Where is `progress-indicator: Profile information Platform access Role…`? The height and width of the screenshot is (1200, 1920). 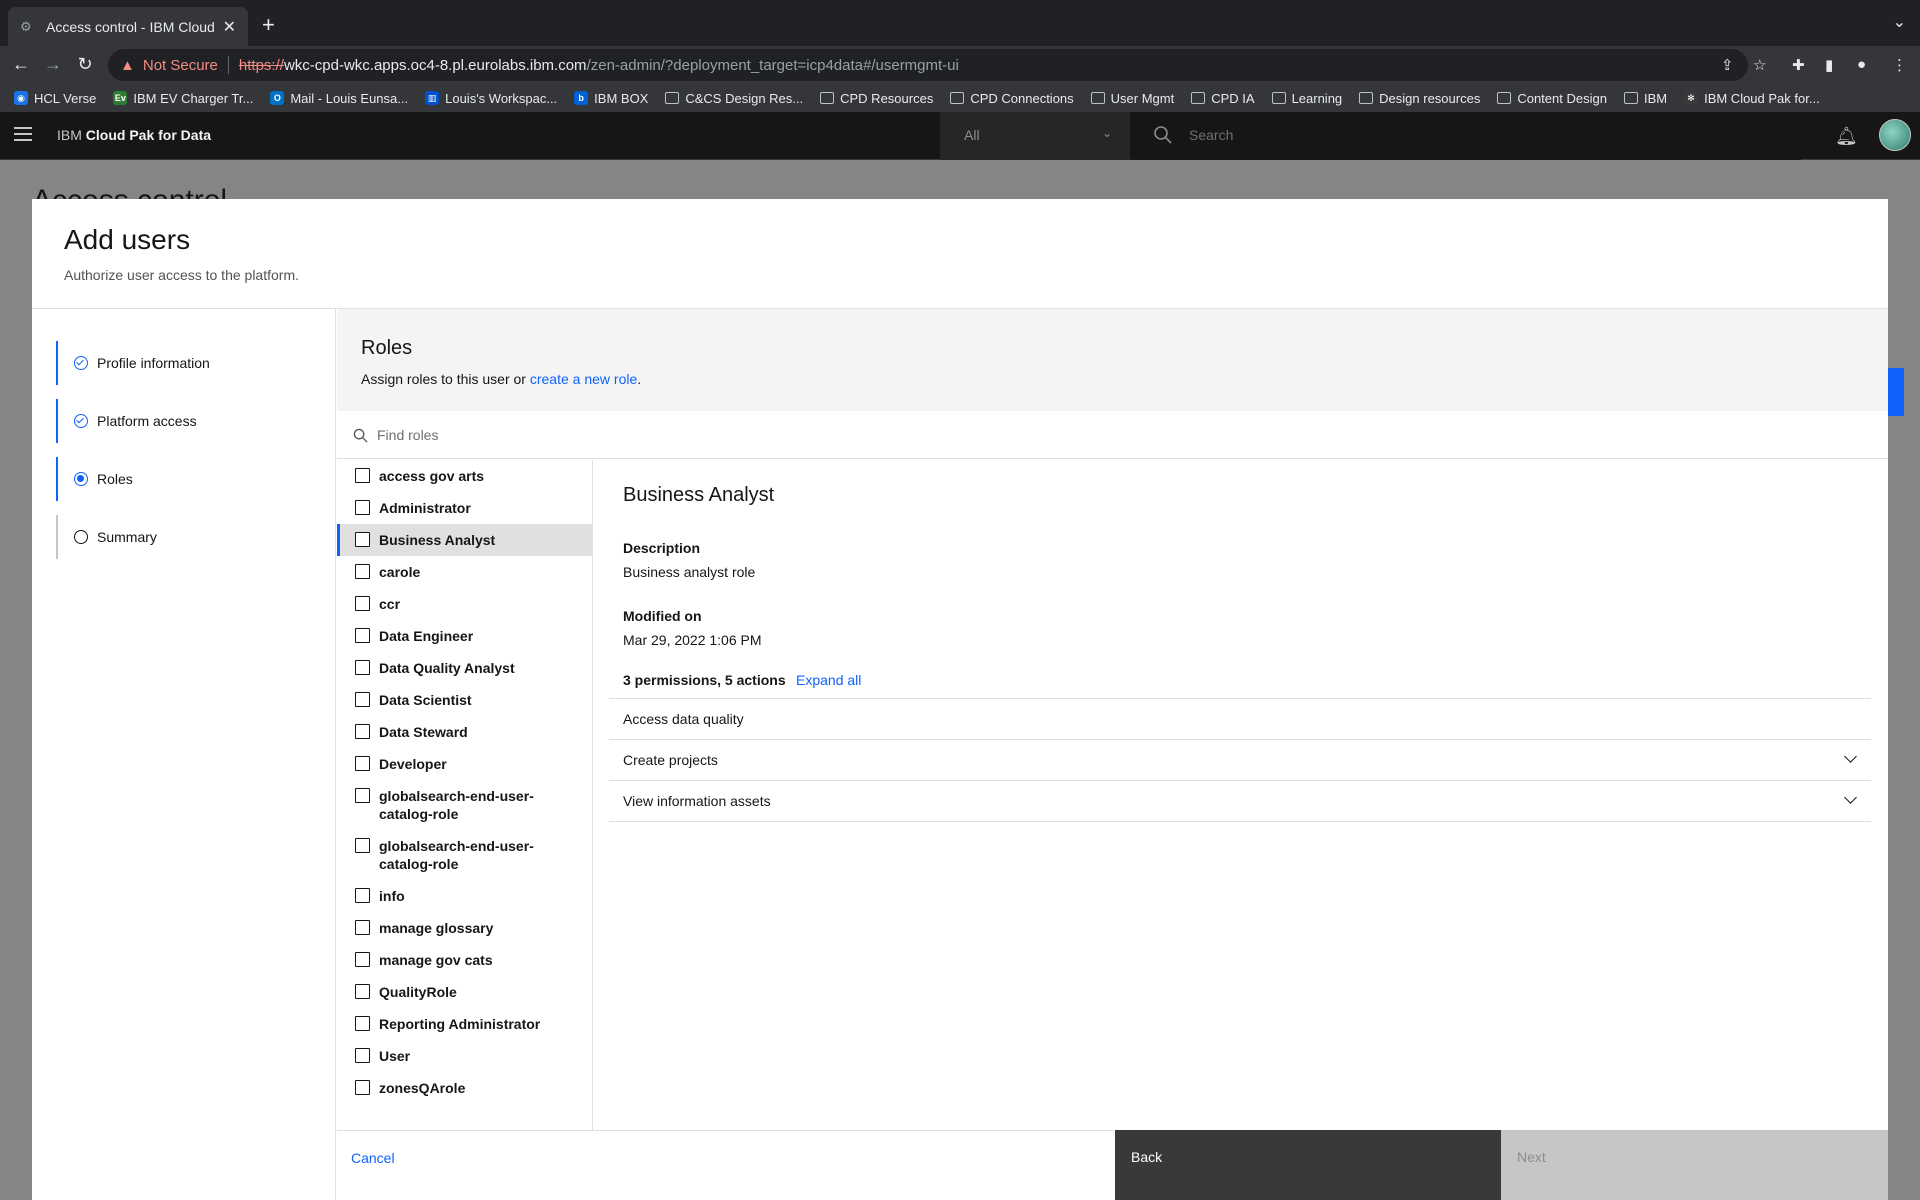
progress-indicator: Profile information Platform access Role… is located at coordinates (184, 754).